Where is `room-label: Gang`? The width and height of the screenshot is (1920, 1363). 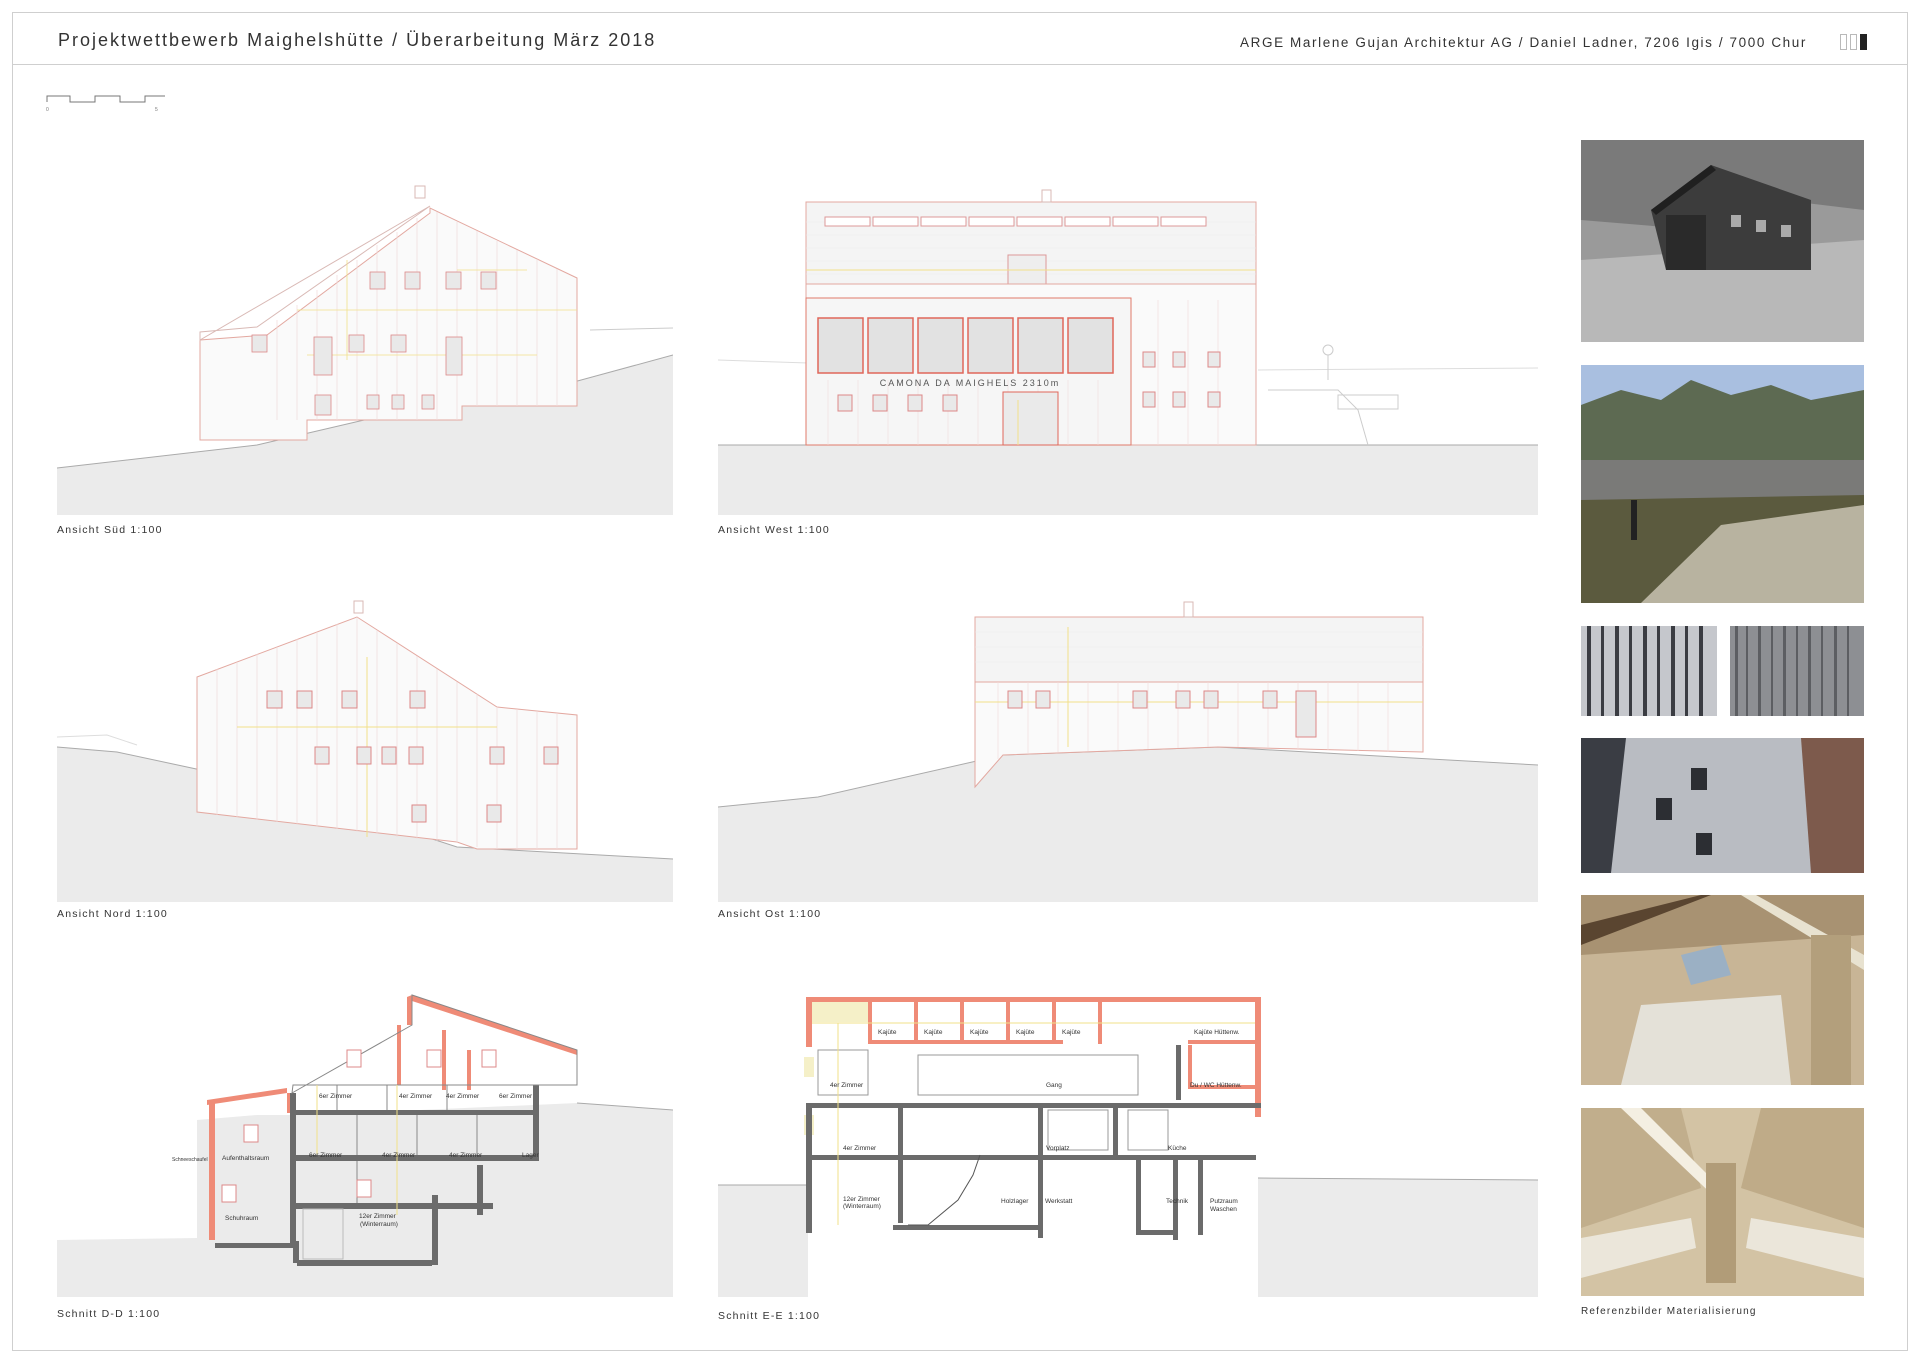 room-label: Gang is located at coordinates (1054, 1085).